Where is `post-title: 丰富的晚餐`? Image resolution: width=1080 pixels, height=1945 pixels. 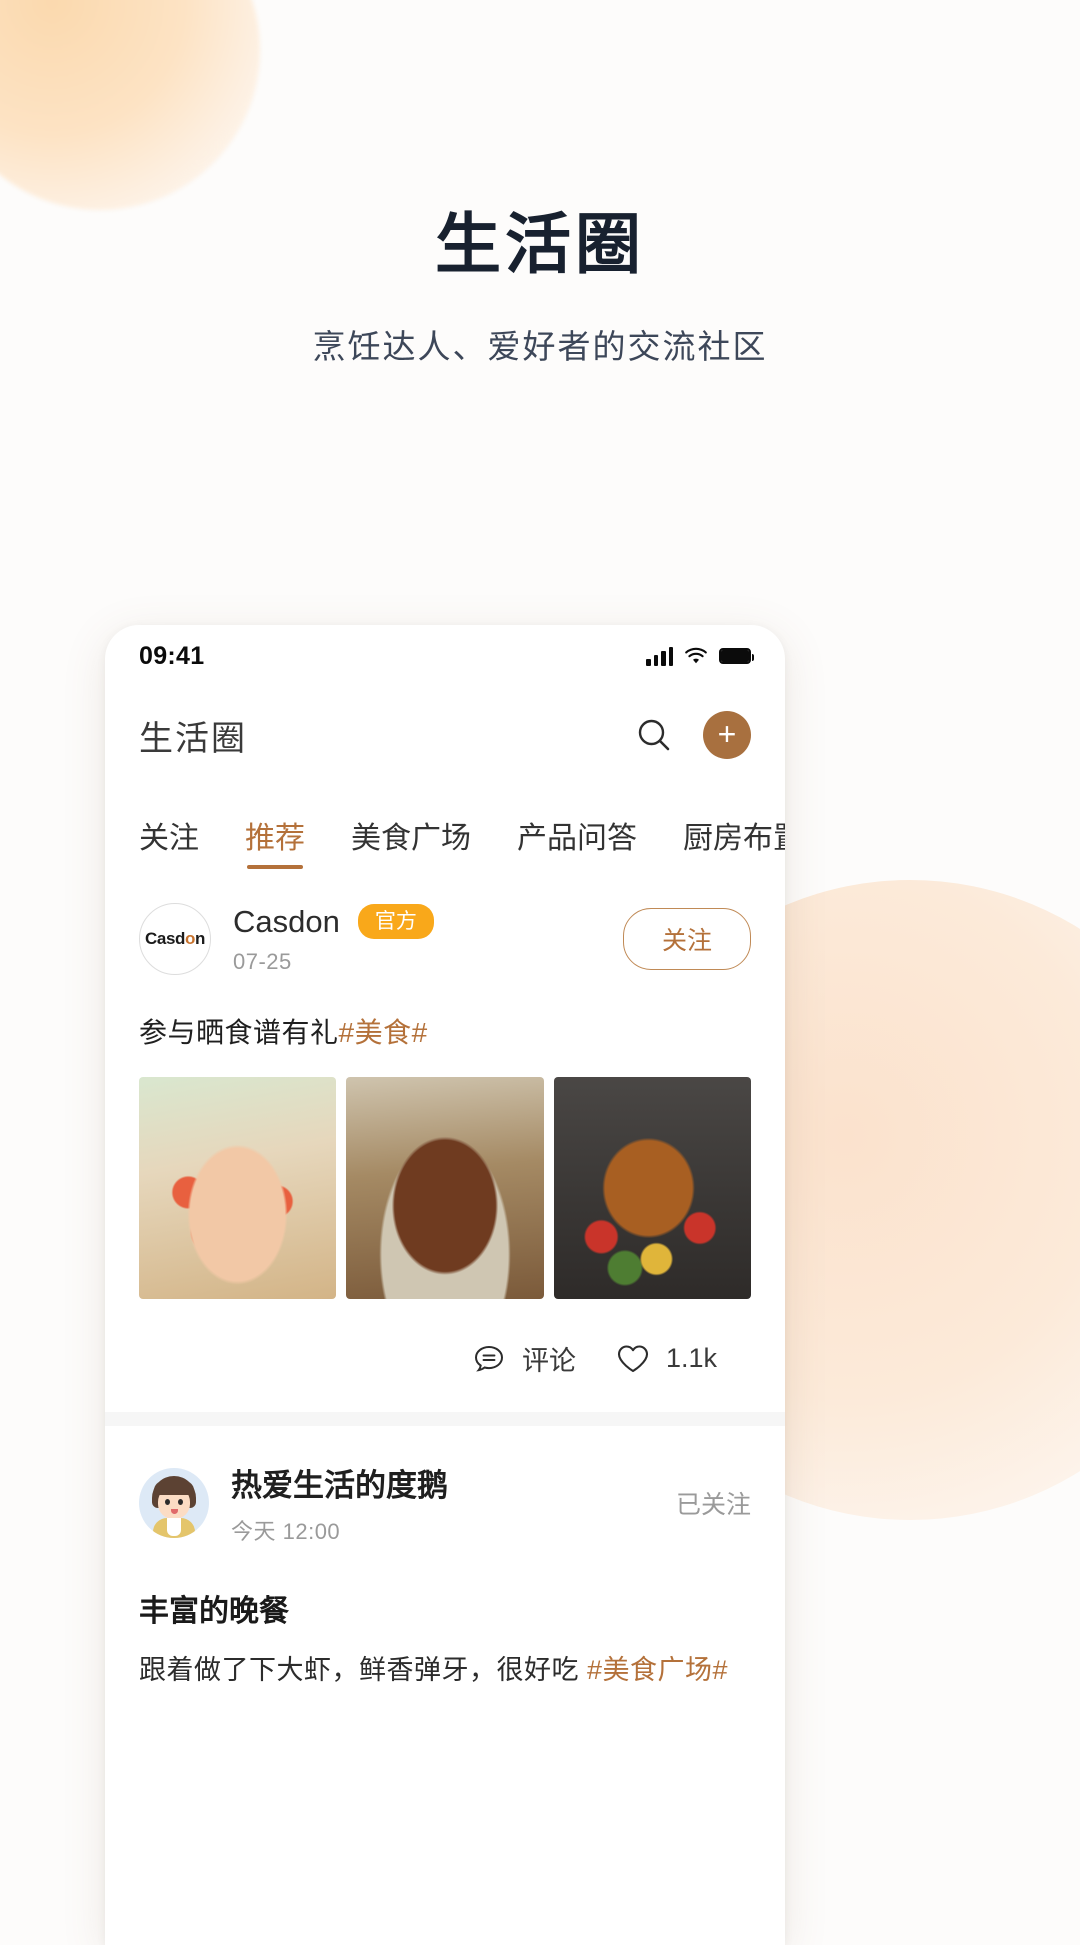
post-title: 丰富的晚餐 is located at coordinates (214, 1611).